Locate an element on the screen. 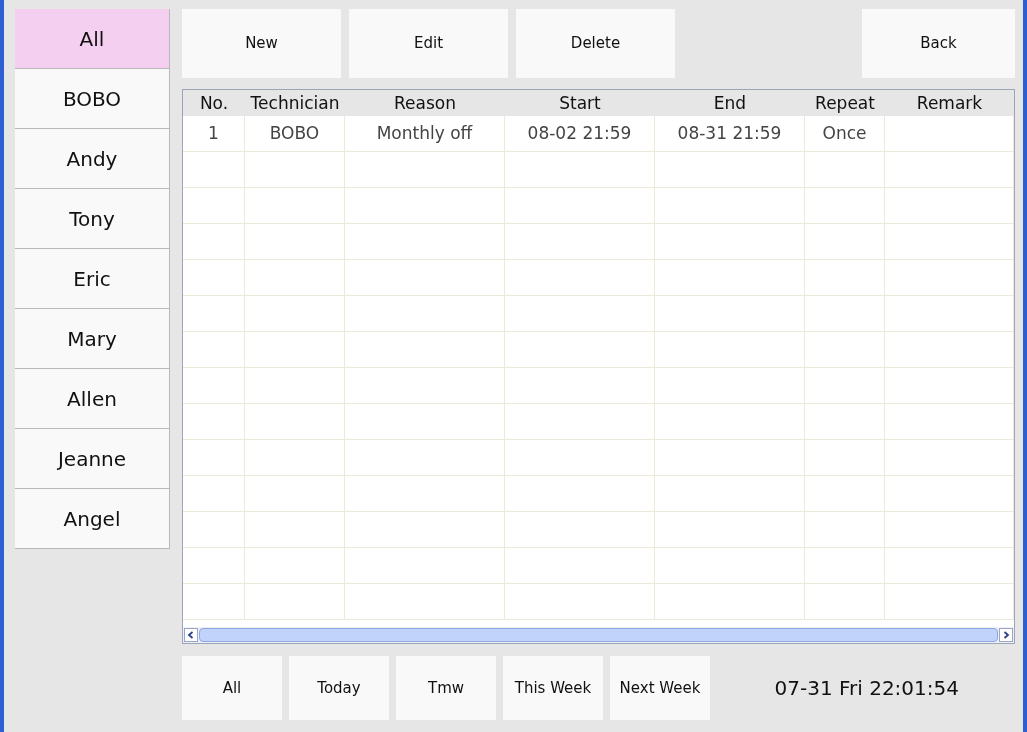  scrollbar-thumb is located at coordinates (598, 635).